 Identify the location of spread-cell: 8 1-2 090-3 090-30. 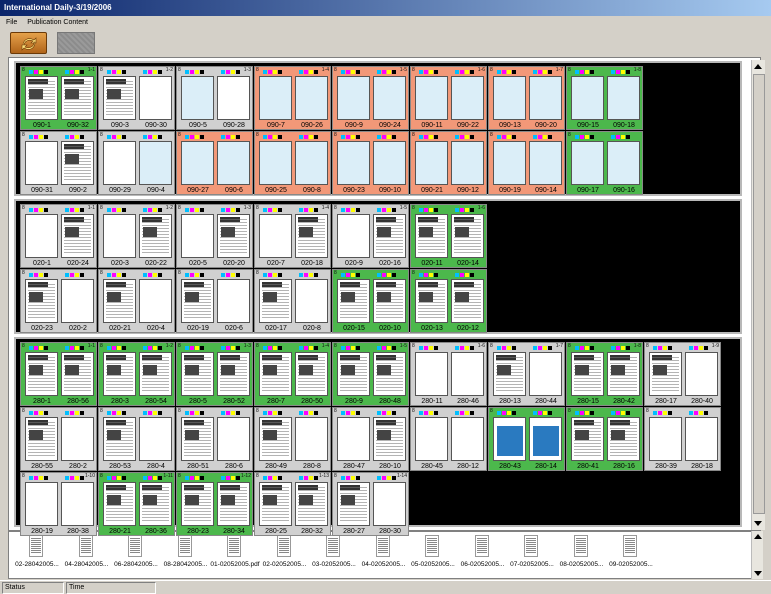
(136, 98).